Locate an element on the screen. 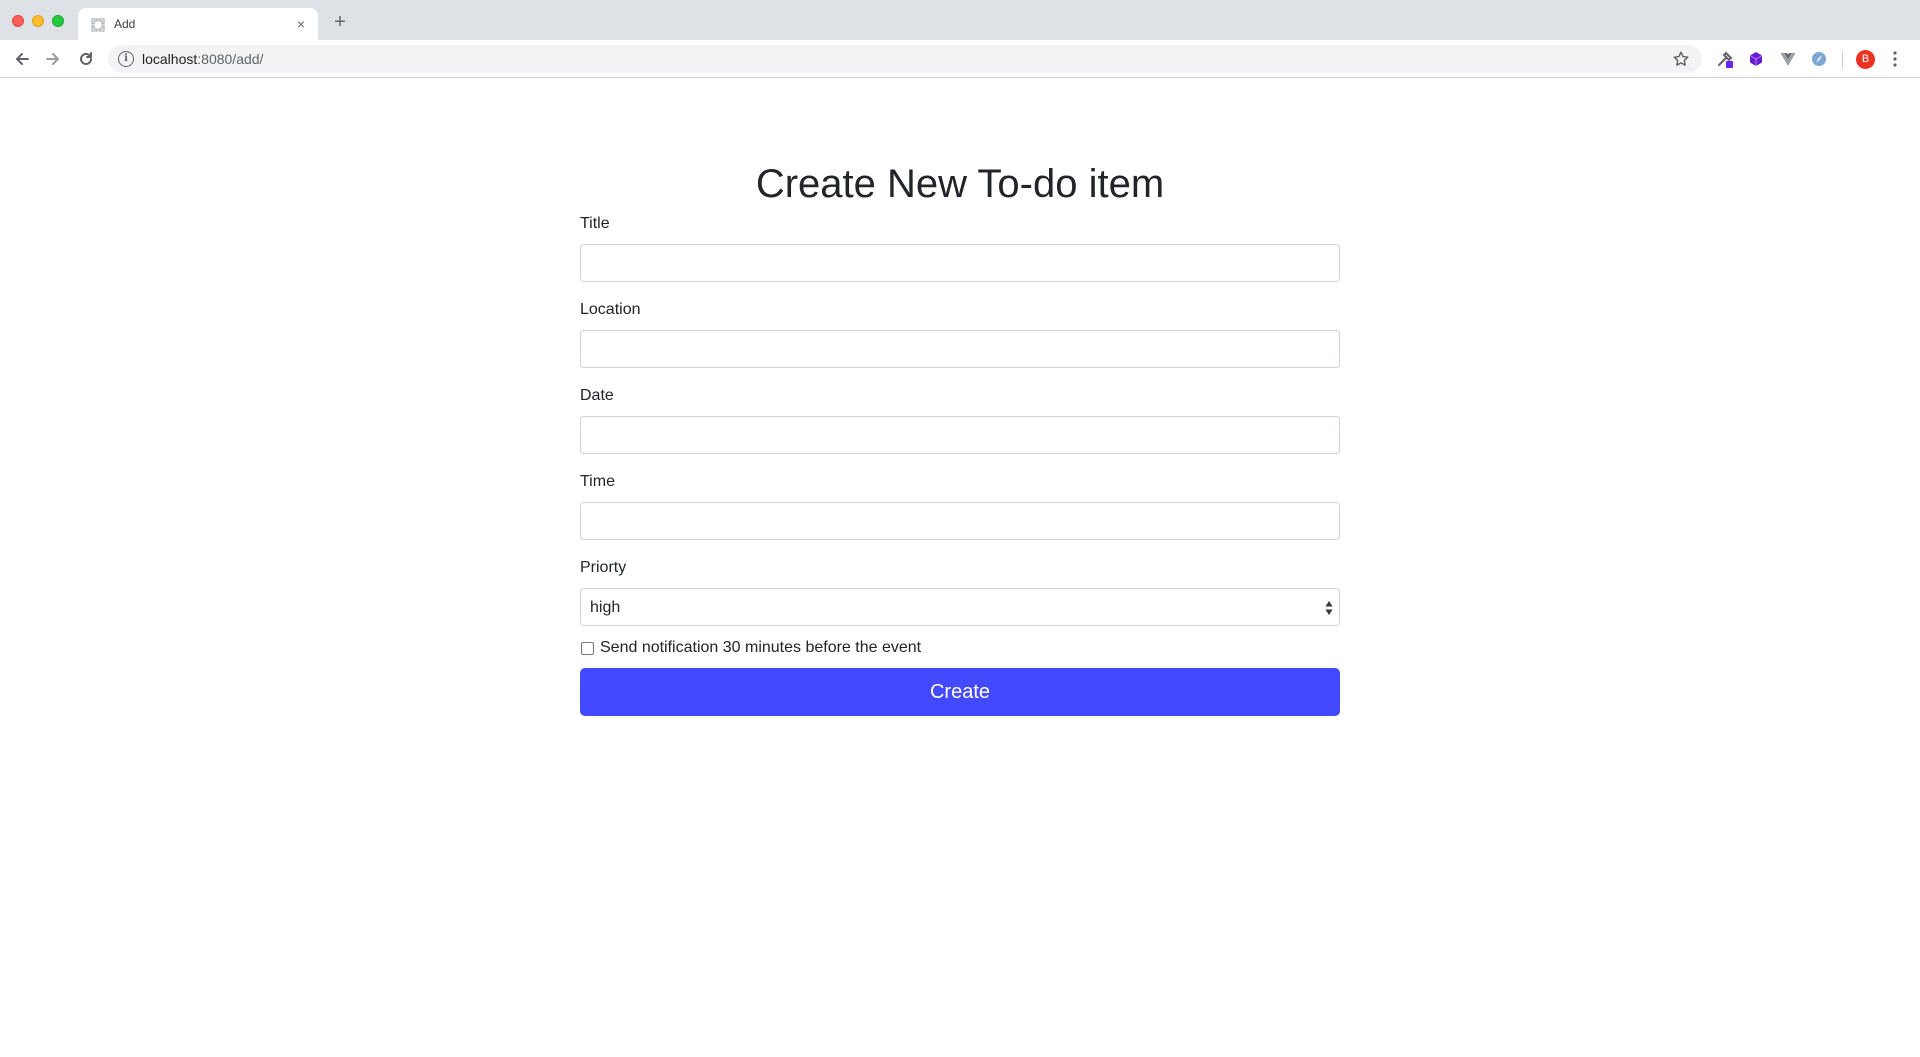 This screenshot has width=1920, height=1057. address-bar: i localhost:8080/add/ is located at coordinates (905, 59).